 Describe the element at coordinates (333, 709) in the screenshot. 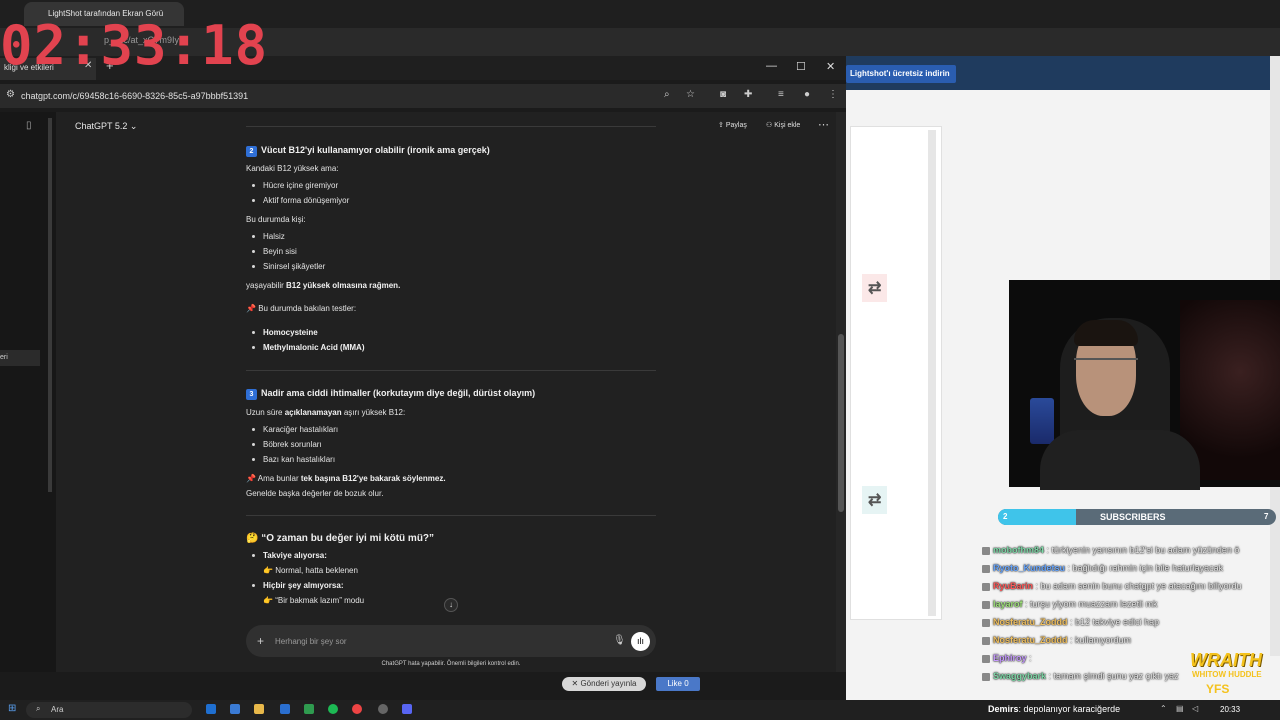

I see `spotify-icon` at that location.